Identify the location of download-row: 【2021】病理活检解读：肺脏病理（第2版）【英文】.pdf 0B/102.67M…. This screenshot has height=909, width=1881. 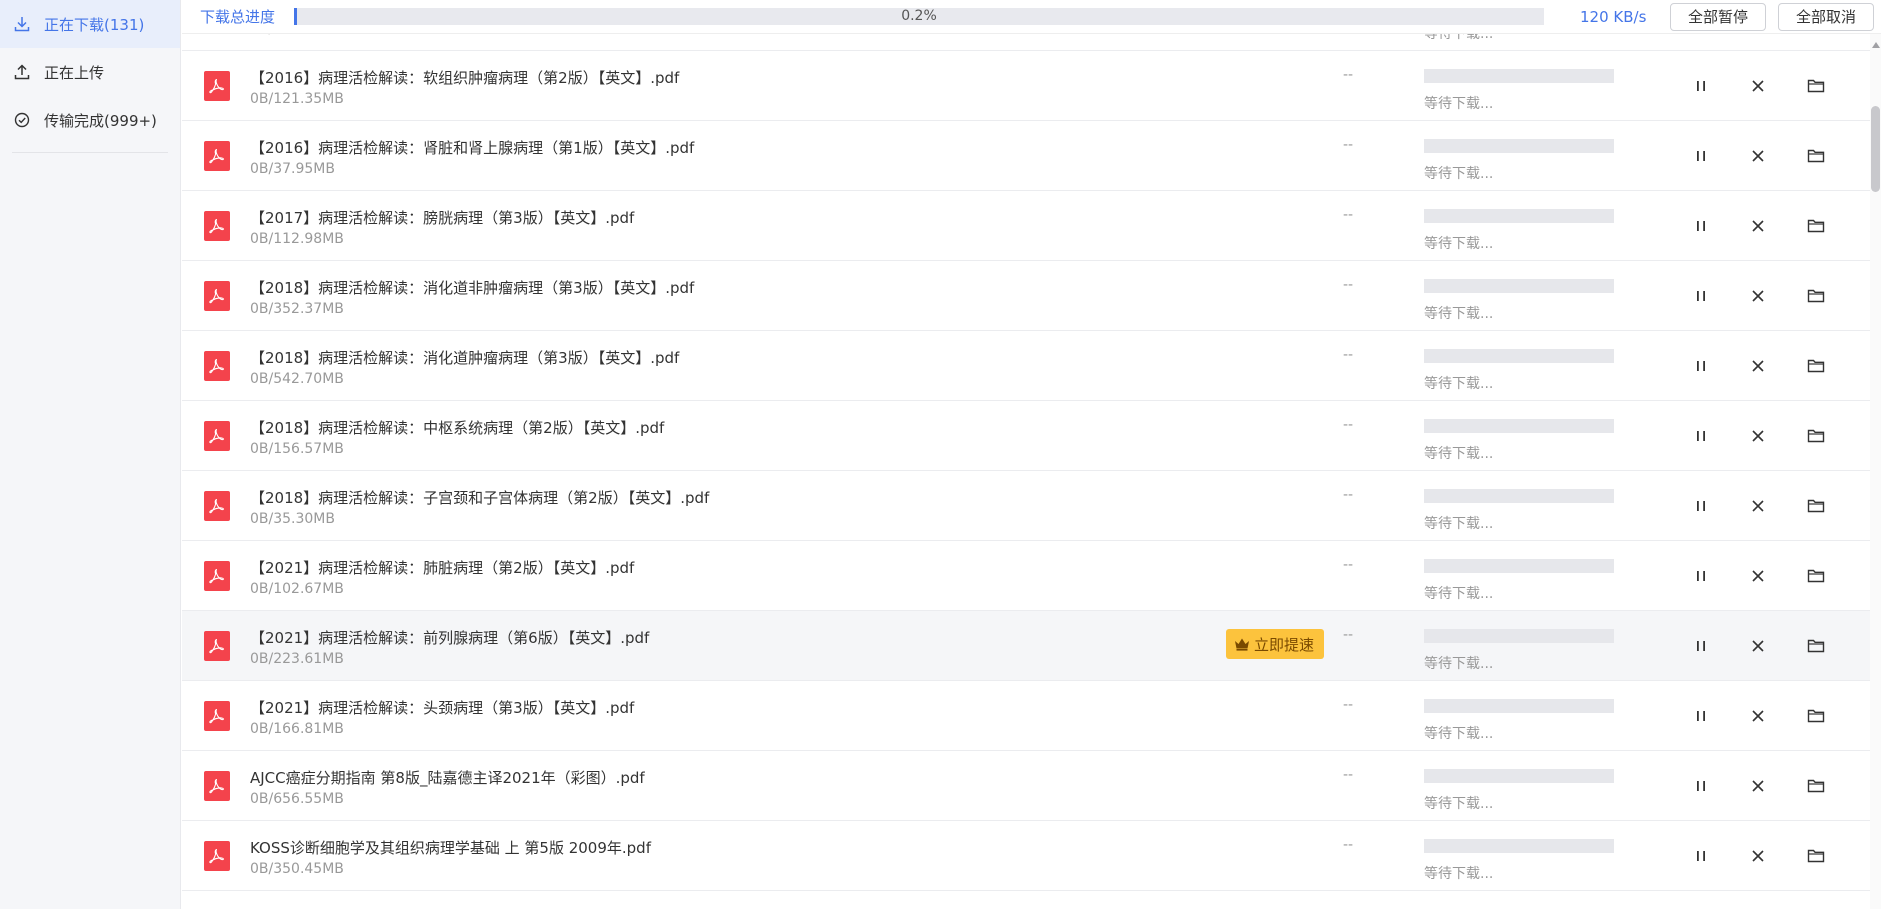
(1026, 576).